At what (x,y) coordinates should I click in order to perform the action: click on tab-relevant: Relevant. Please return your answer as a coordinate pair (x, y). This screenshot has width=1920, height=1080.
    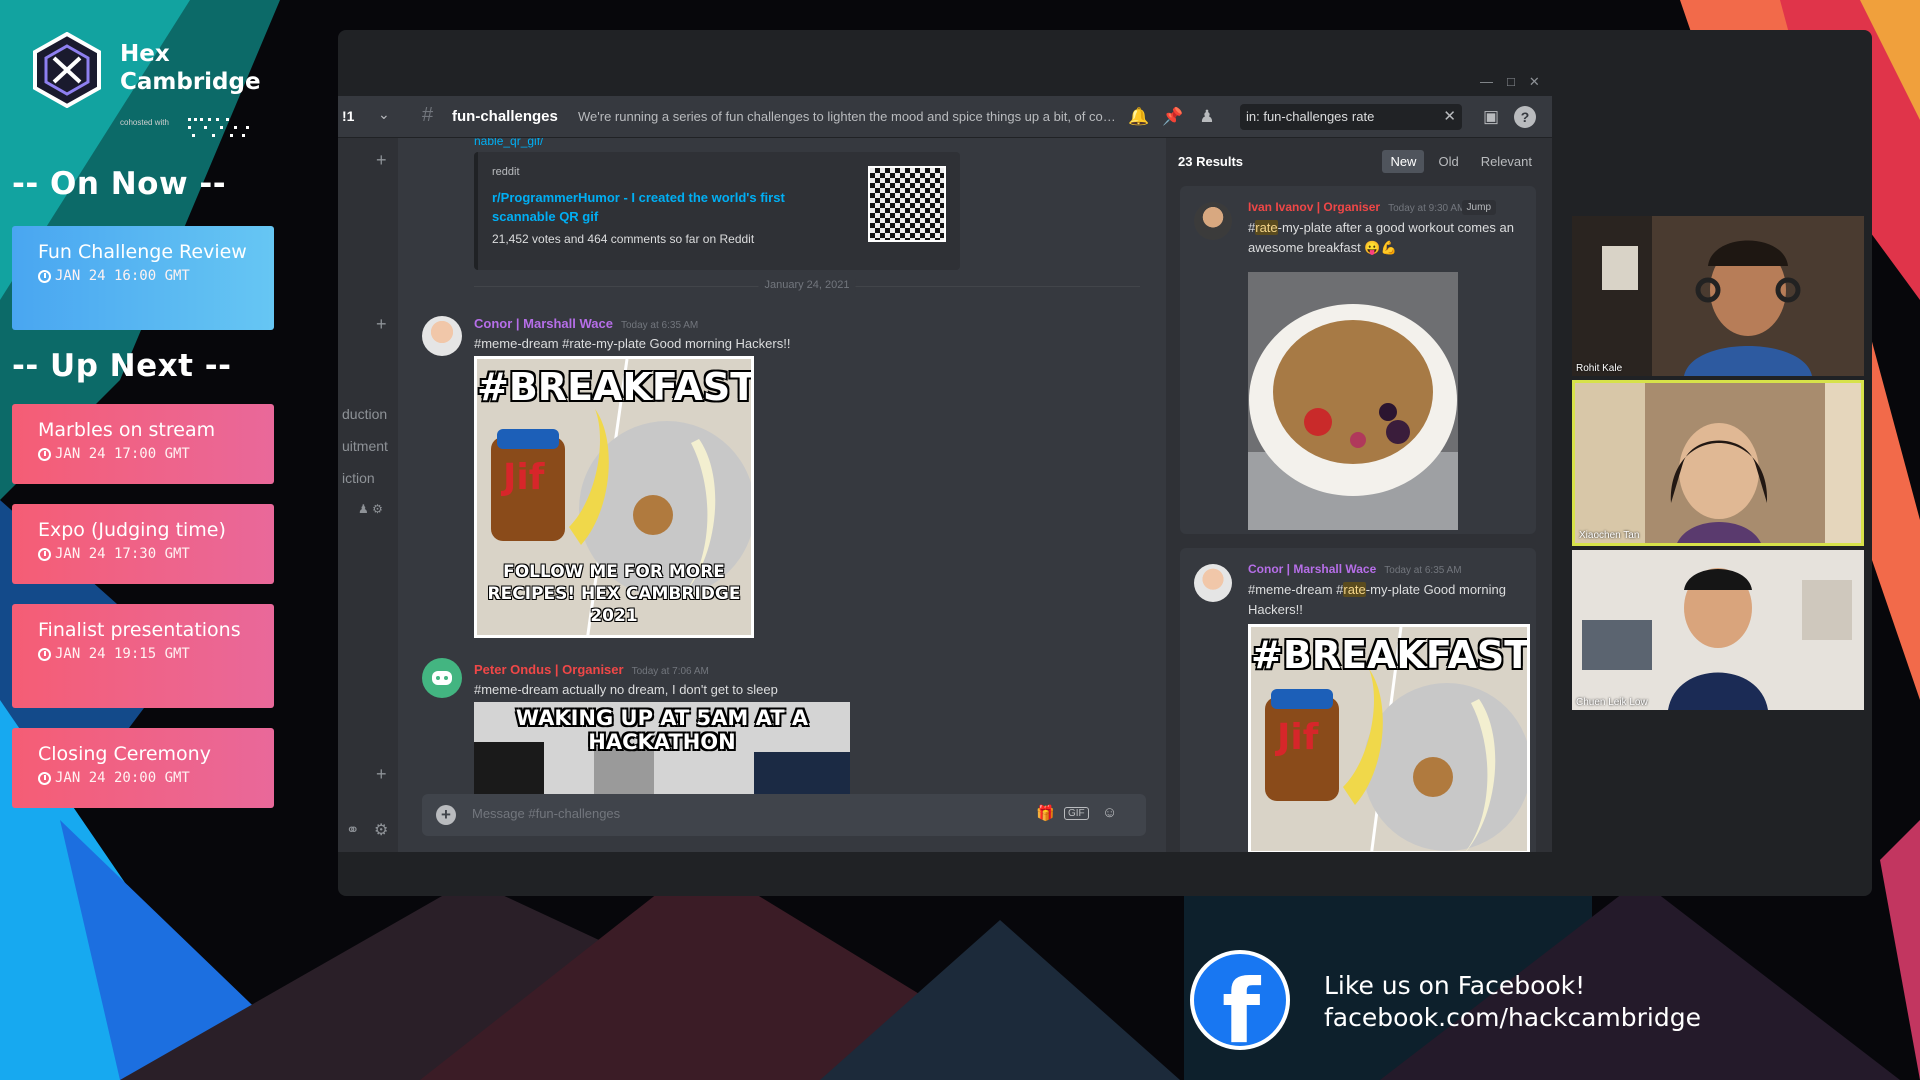
    Looking at the image, I should click on (1506, 161).